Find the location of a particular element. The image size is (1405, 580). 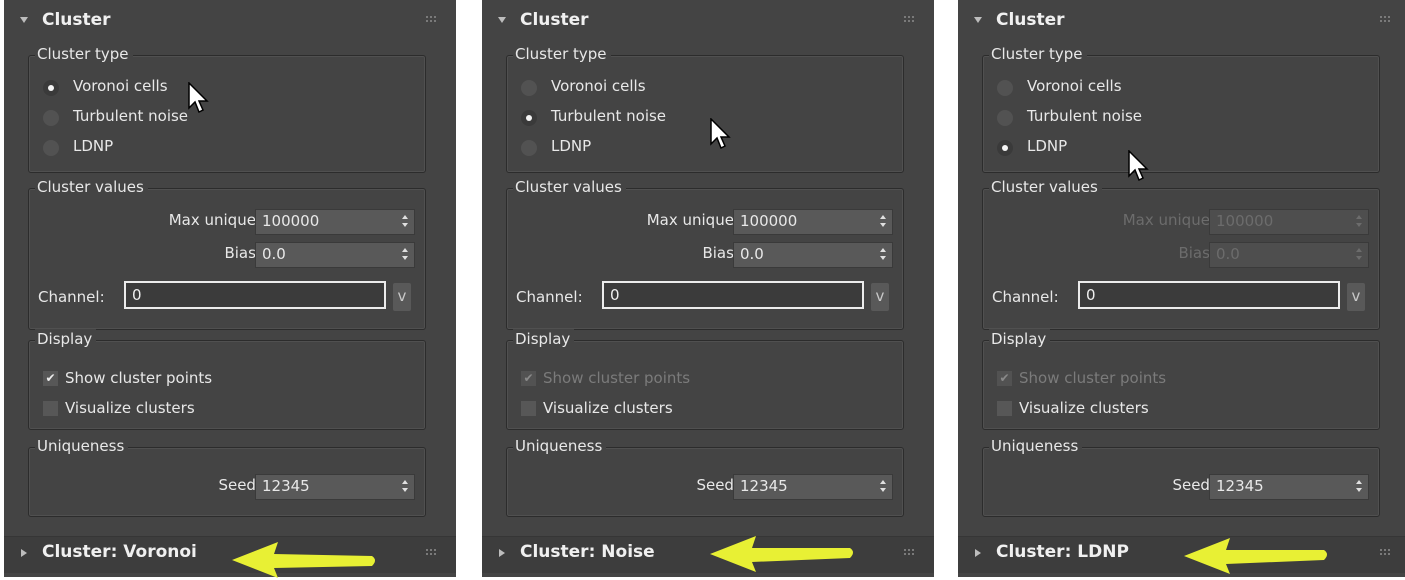

mouse-pointer-icon is located at coordinates (1138, 166).